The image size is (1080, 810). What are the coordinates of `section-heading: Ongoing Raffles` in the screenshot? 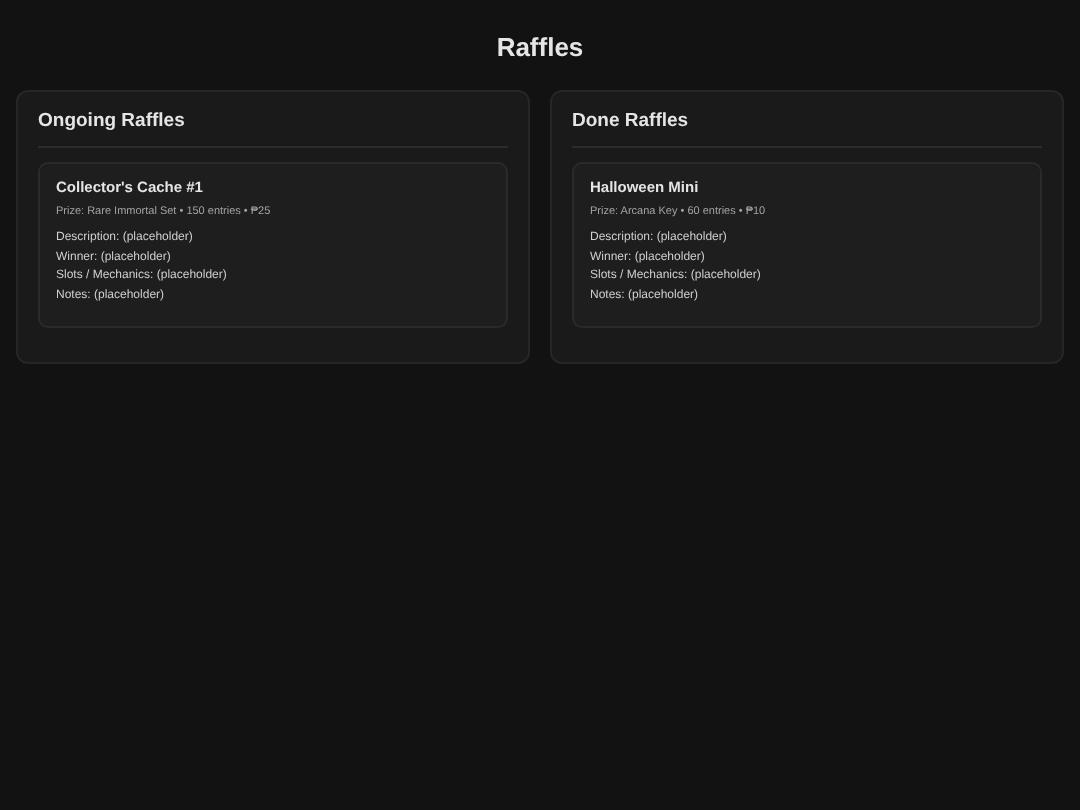 It's located at (111, 122).